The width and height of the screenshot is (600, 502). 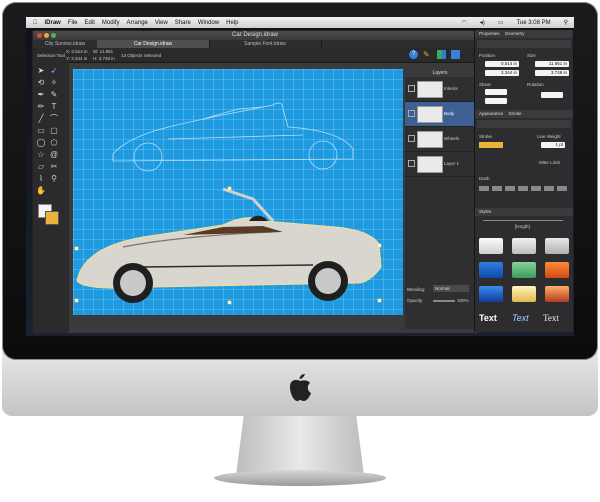 I want to click on spotlight-icon: ⚲, so click(x=566, y=22).